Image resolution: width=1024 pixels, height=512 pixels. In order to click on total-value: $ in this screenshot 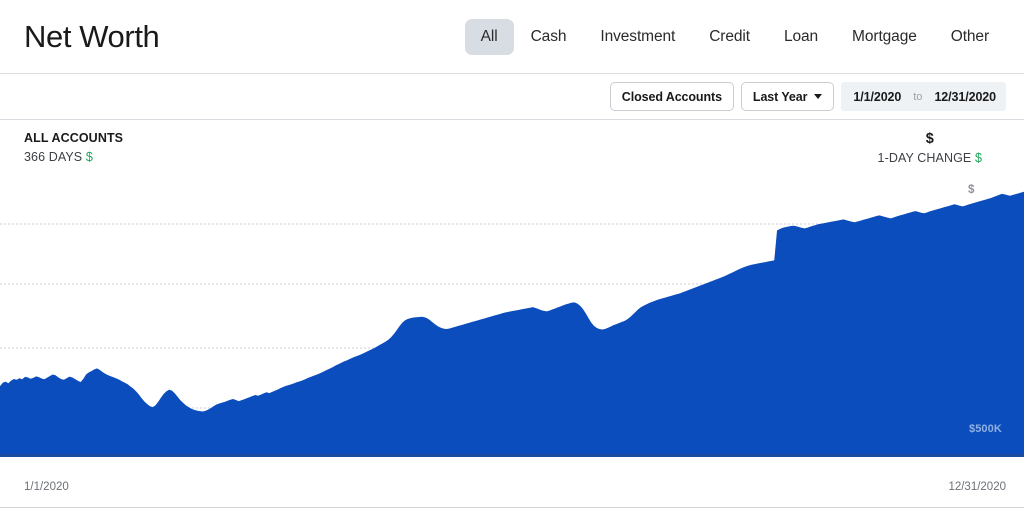, I will do `click(929, 139)`.